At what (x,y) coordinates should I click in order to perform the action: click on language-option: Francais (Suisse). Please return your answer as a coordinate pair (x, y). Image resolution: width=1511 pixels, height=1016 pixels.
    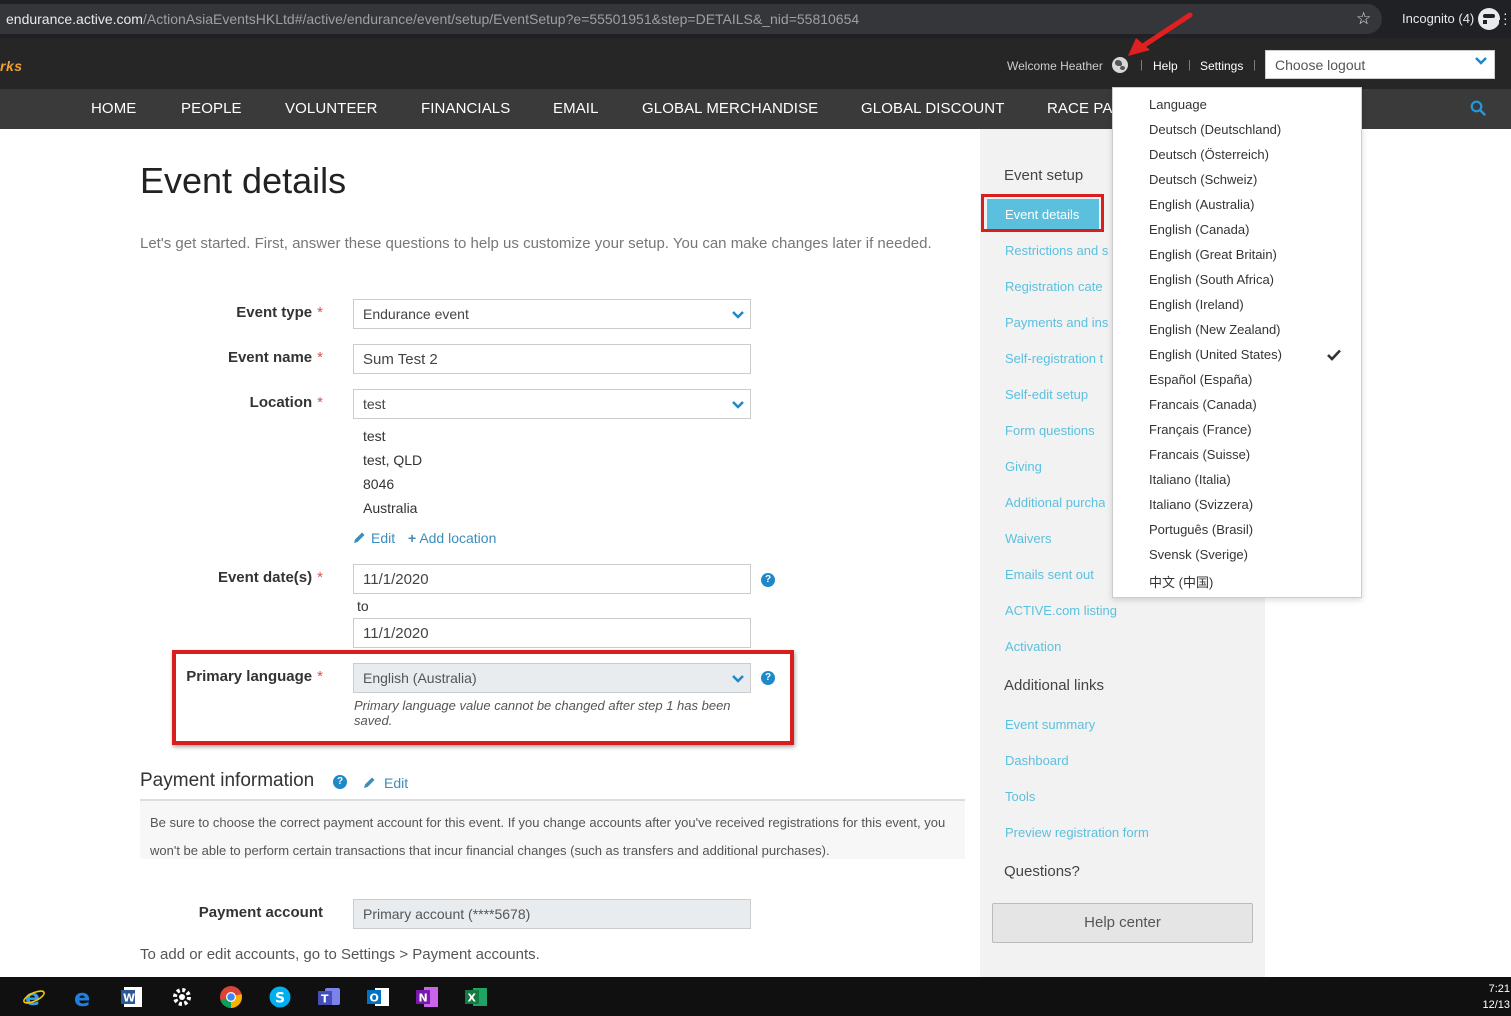
    Looking at the image, I should click on (1199, 454).